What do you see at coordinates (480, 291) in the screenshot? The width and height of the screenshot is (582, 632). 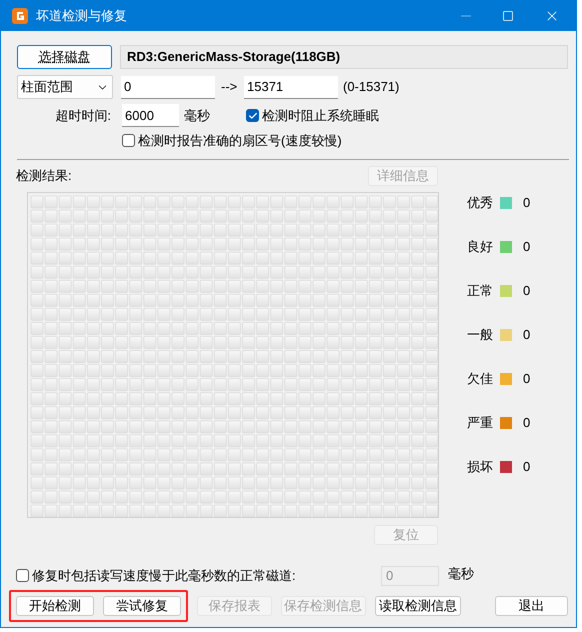 I see `legend-label: 正常` at bounding box center [480, 291].